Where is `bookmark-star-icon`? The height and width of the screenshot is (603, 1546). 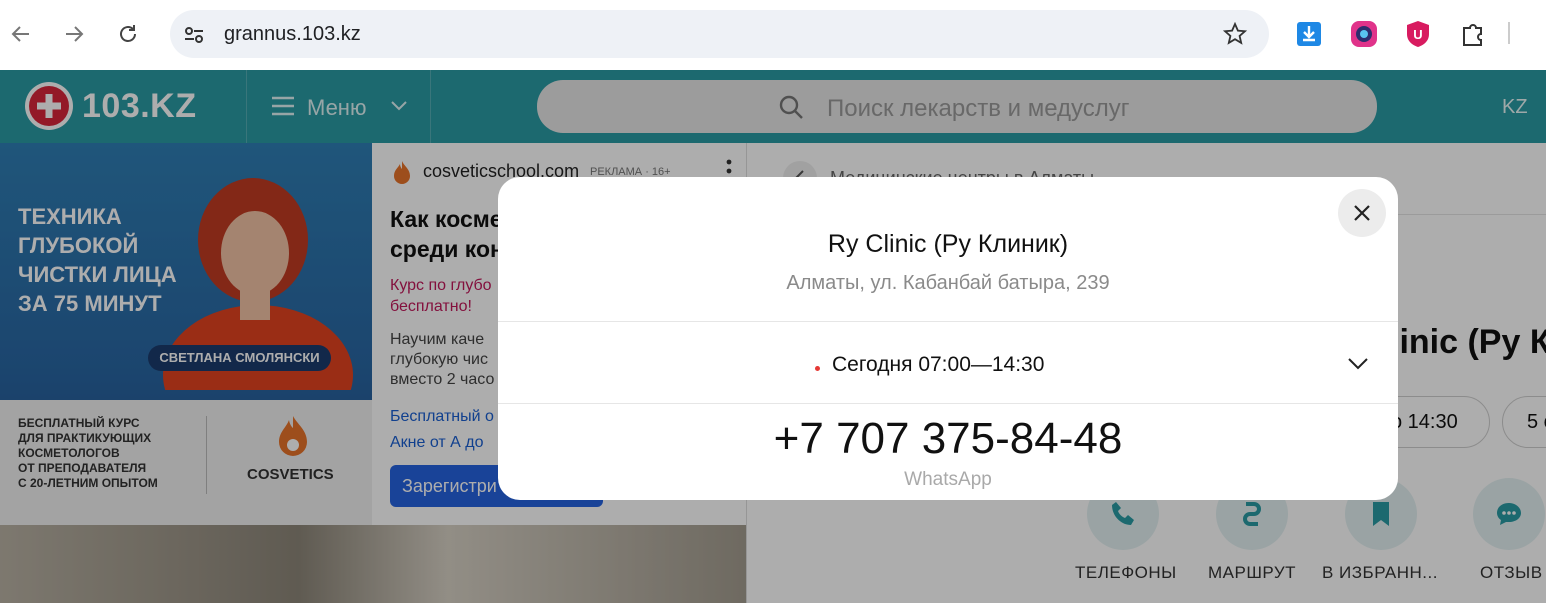
bookmark-star-icon is located at coordinates (1235, 34).